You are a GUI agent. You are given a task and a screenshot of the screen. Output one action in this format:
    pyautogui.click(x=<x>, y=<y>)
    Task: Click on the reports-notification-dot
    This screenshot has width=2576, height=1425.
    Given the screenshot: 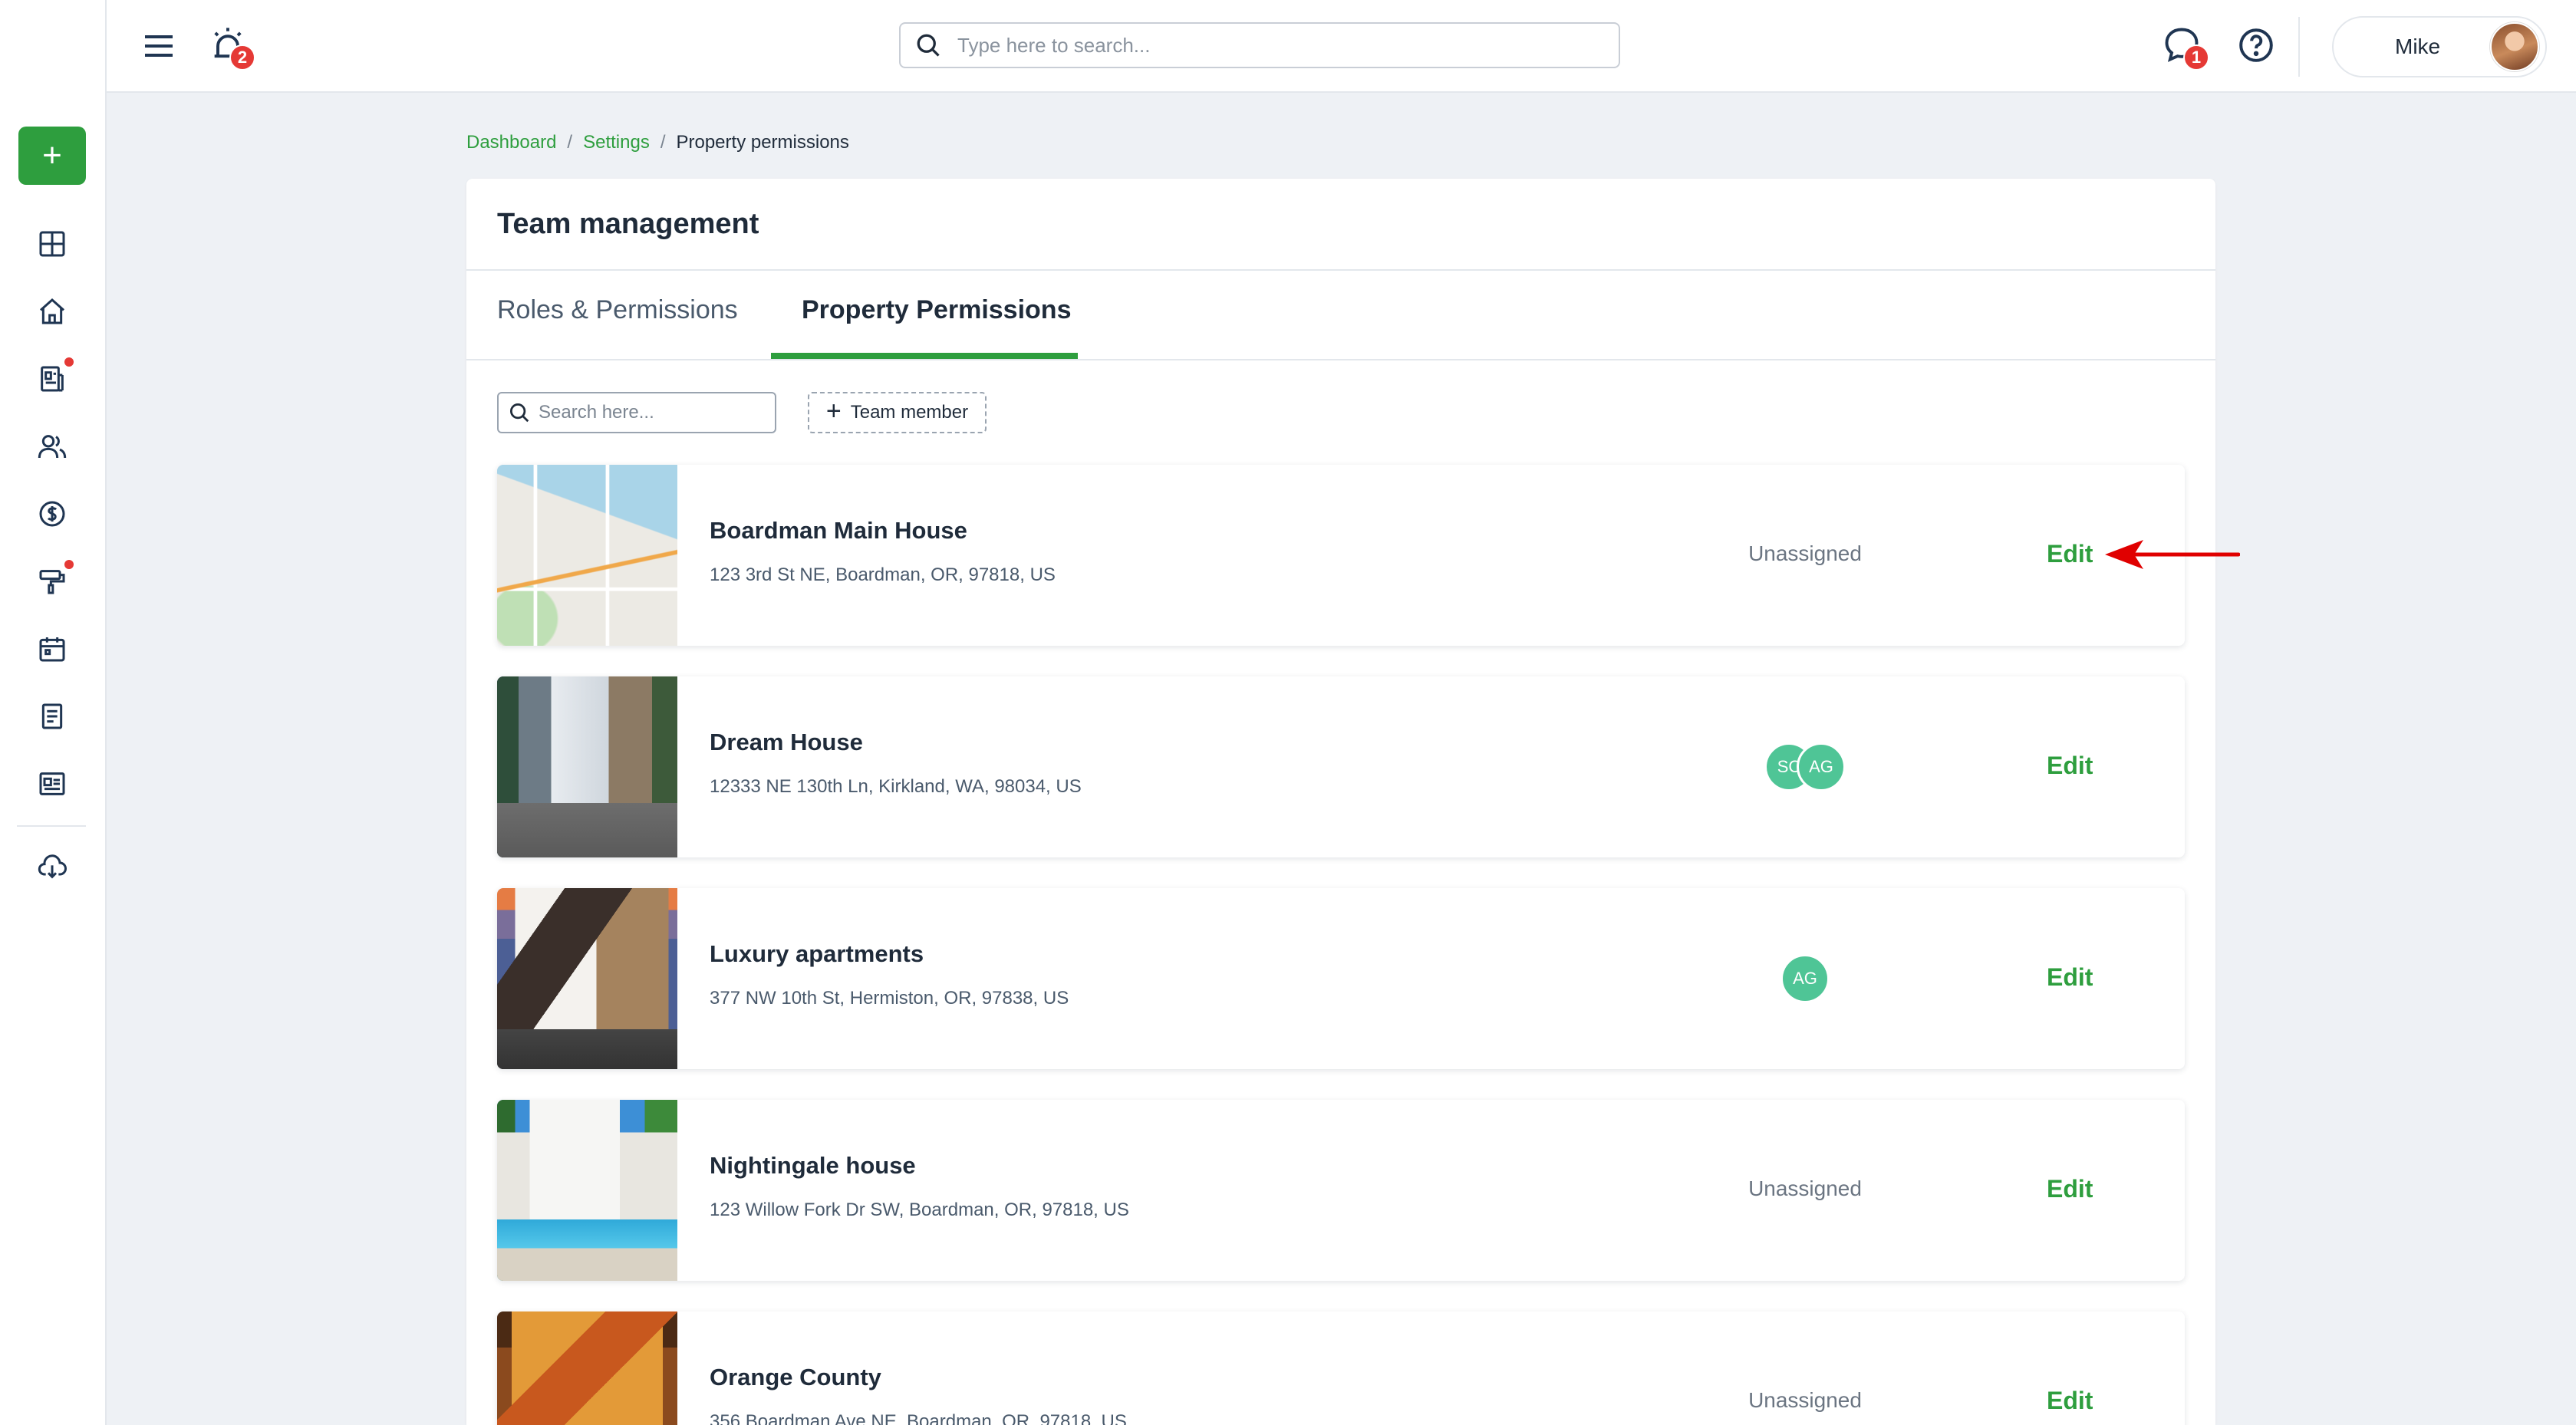 What is the action you would take?
    pyautogui.click(x=69, y=362)
    